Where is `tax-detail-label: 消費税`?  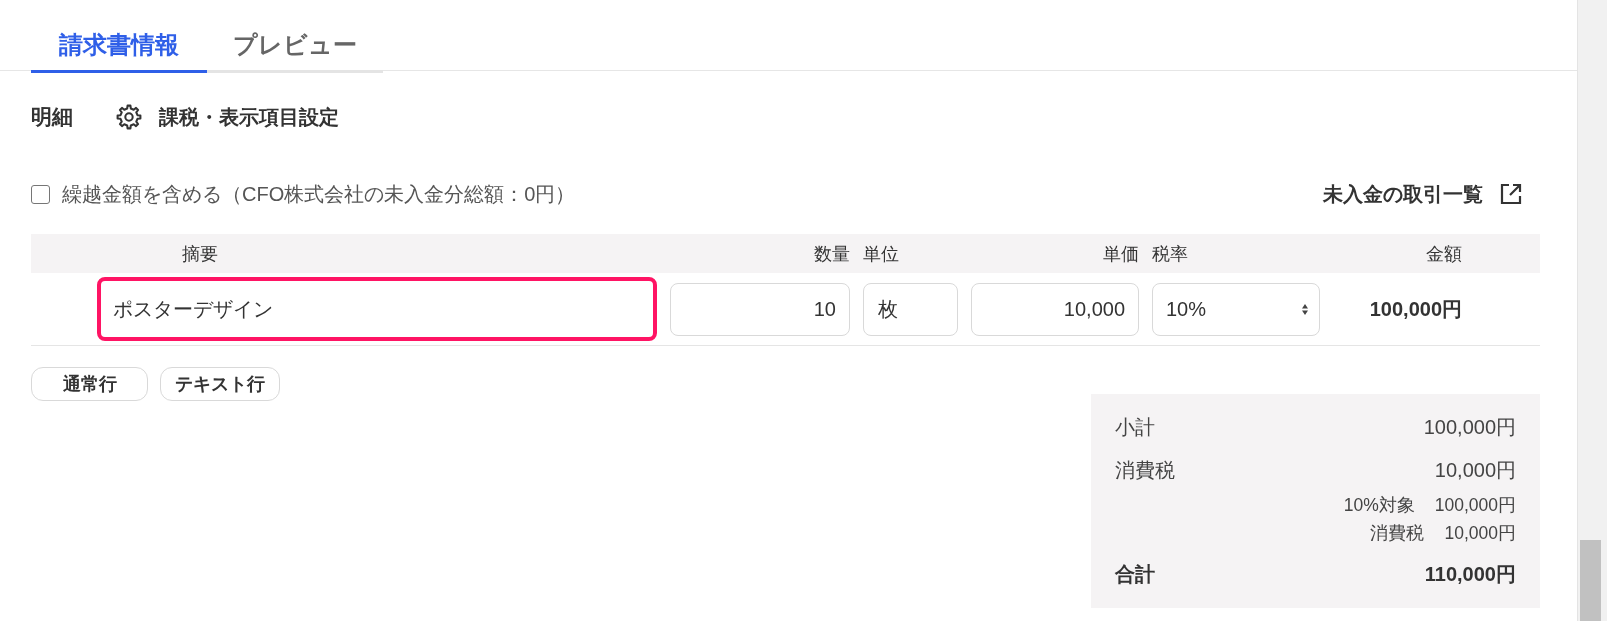 tax-detail-label: 消費税 is located at coordinates (1397, 533).